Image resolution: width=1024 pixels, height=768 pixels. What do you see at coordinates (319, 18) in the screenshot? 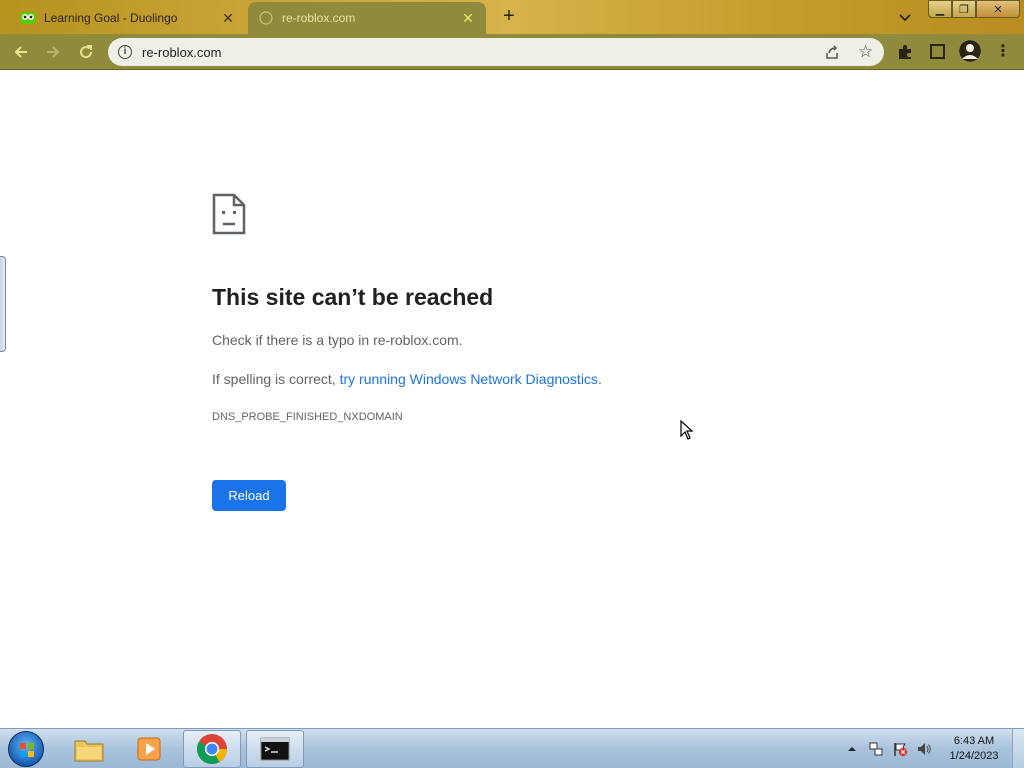
I see `tab-label: re-roblox.com` at bounding box center [319, 18].